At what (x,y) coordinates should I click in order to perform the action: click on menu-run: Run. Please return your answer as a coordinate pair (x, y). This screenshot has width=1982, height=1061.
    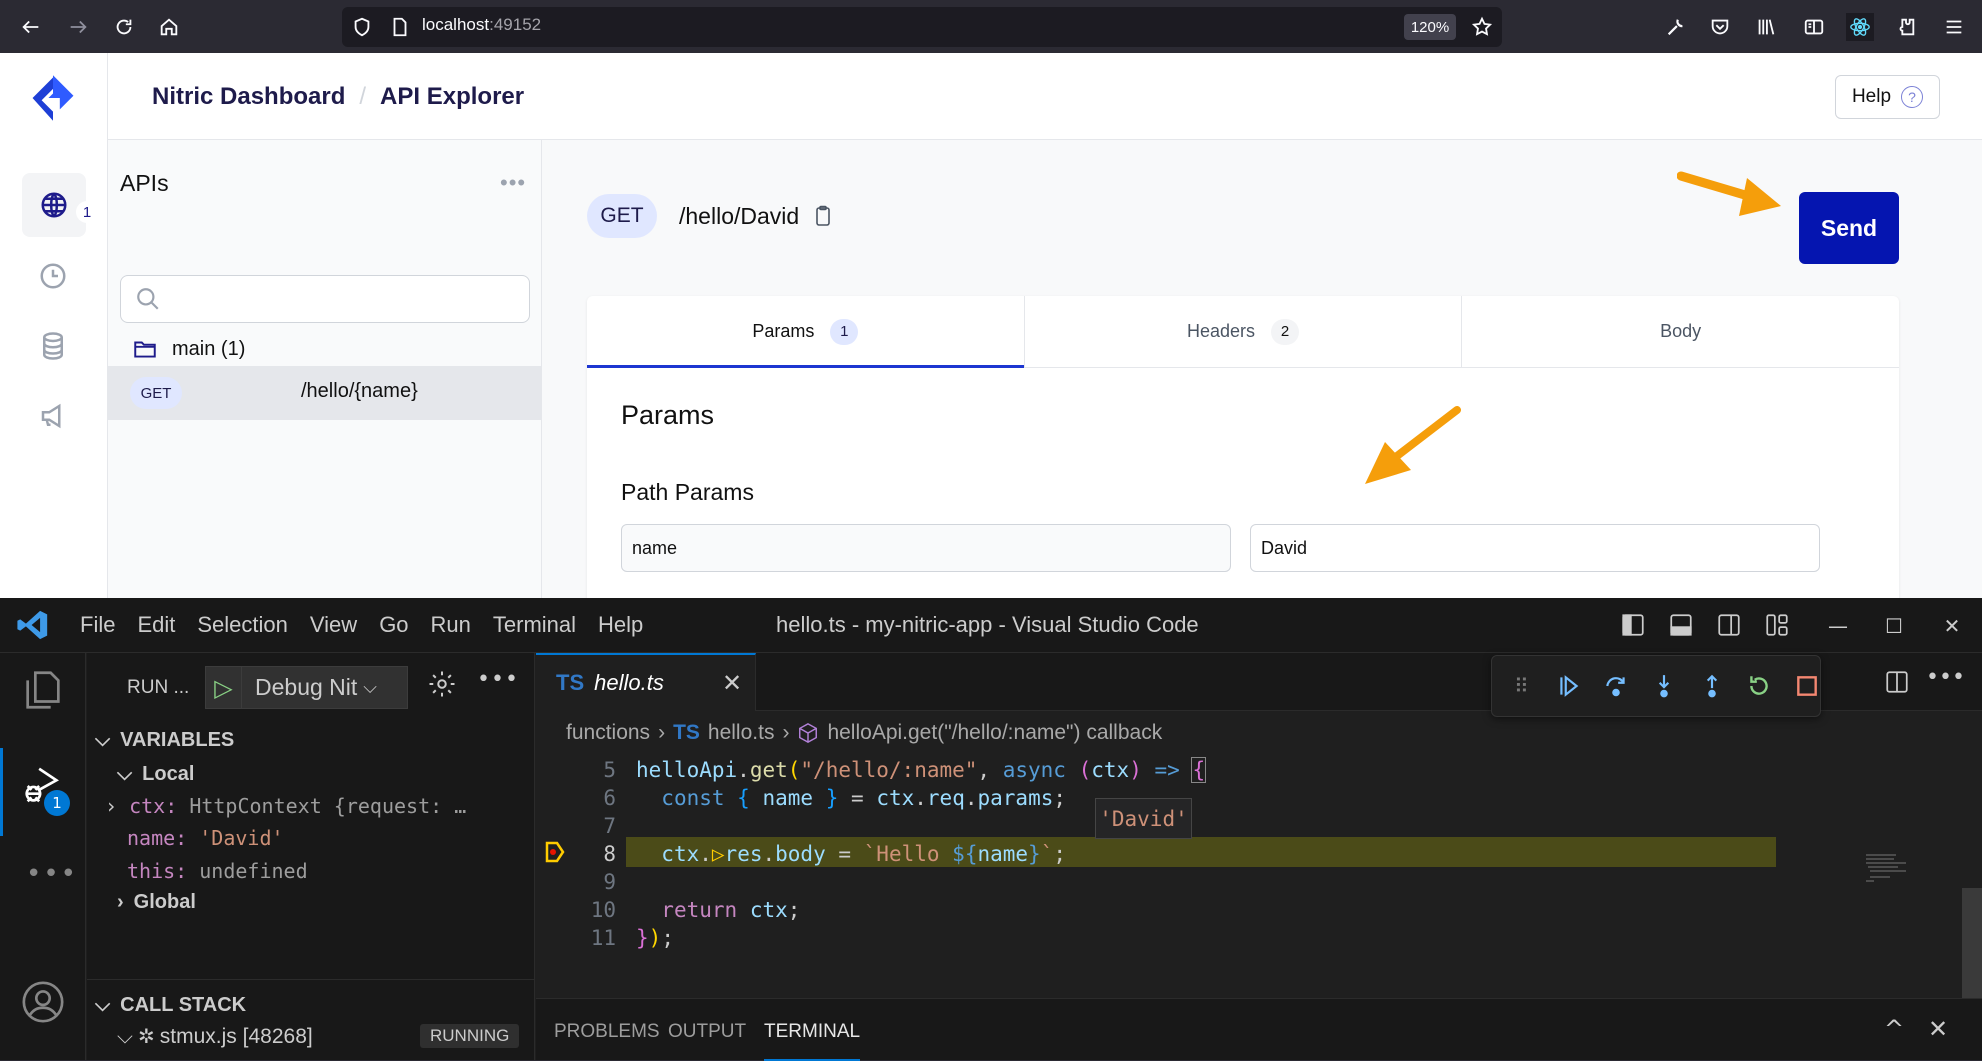
    Looking at the image, I should click on (451, 625).